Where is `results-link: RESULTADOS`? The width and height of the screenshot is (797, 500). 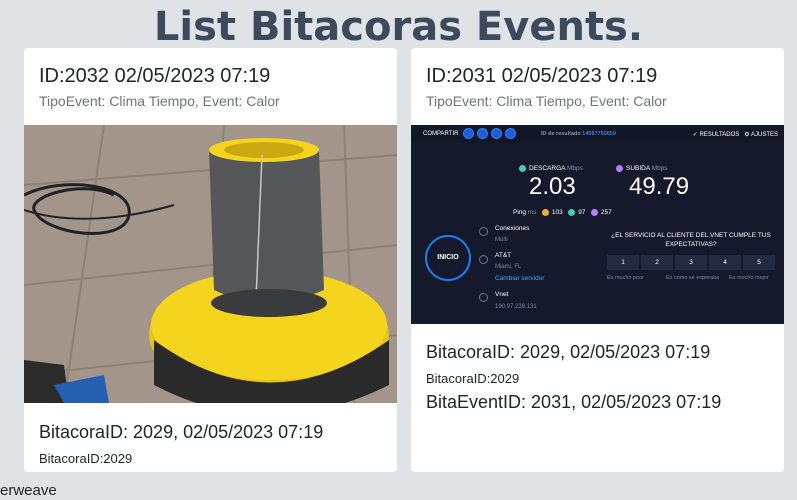 results-link: RESULTADOS is located at coordinates (719, 135).